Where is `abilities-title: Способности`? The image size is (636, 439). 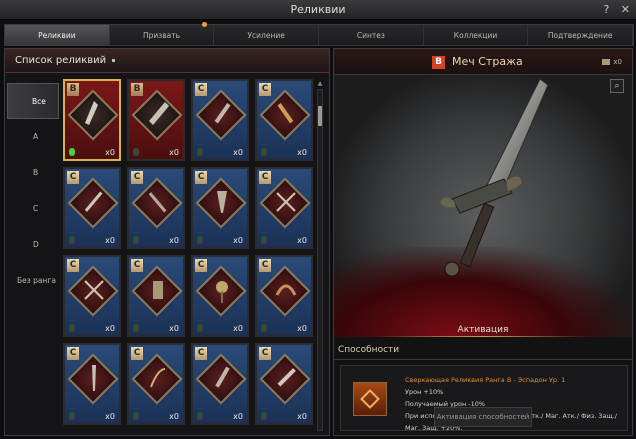
abilities-title: Способности is located at coordinates (369, 350).